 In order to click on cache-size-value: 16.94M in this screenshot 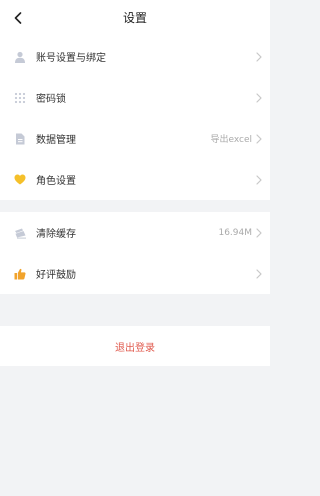, I will do `click(235, 232)`.